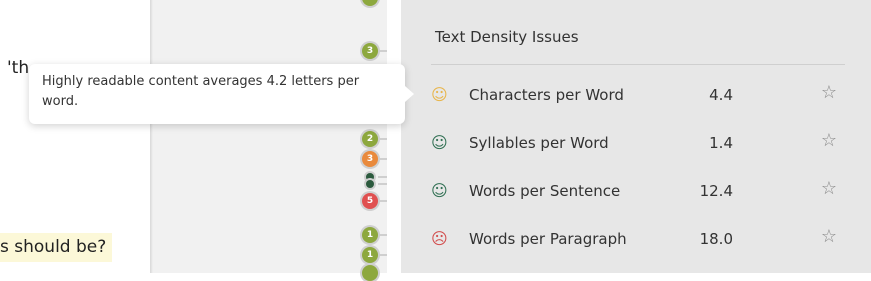 This screenshot has width=871, height=281. I want to click on metric-row-words-per-sentence: ☺ Words per Sentence 12.4 ☆, so click(638, 192).